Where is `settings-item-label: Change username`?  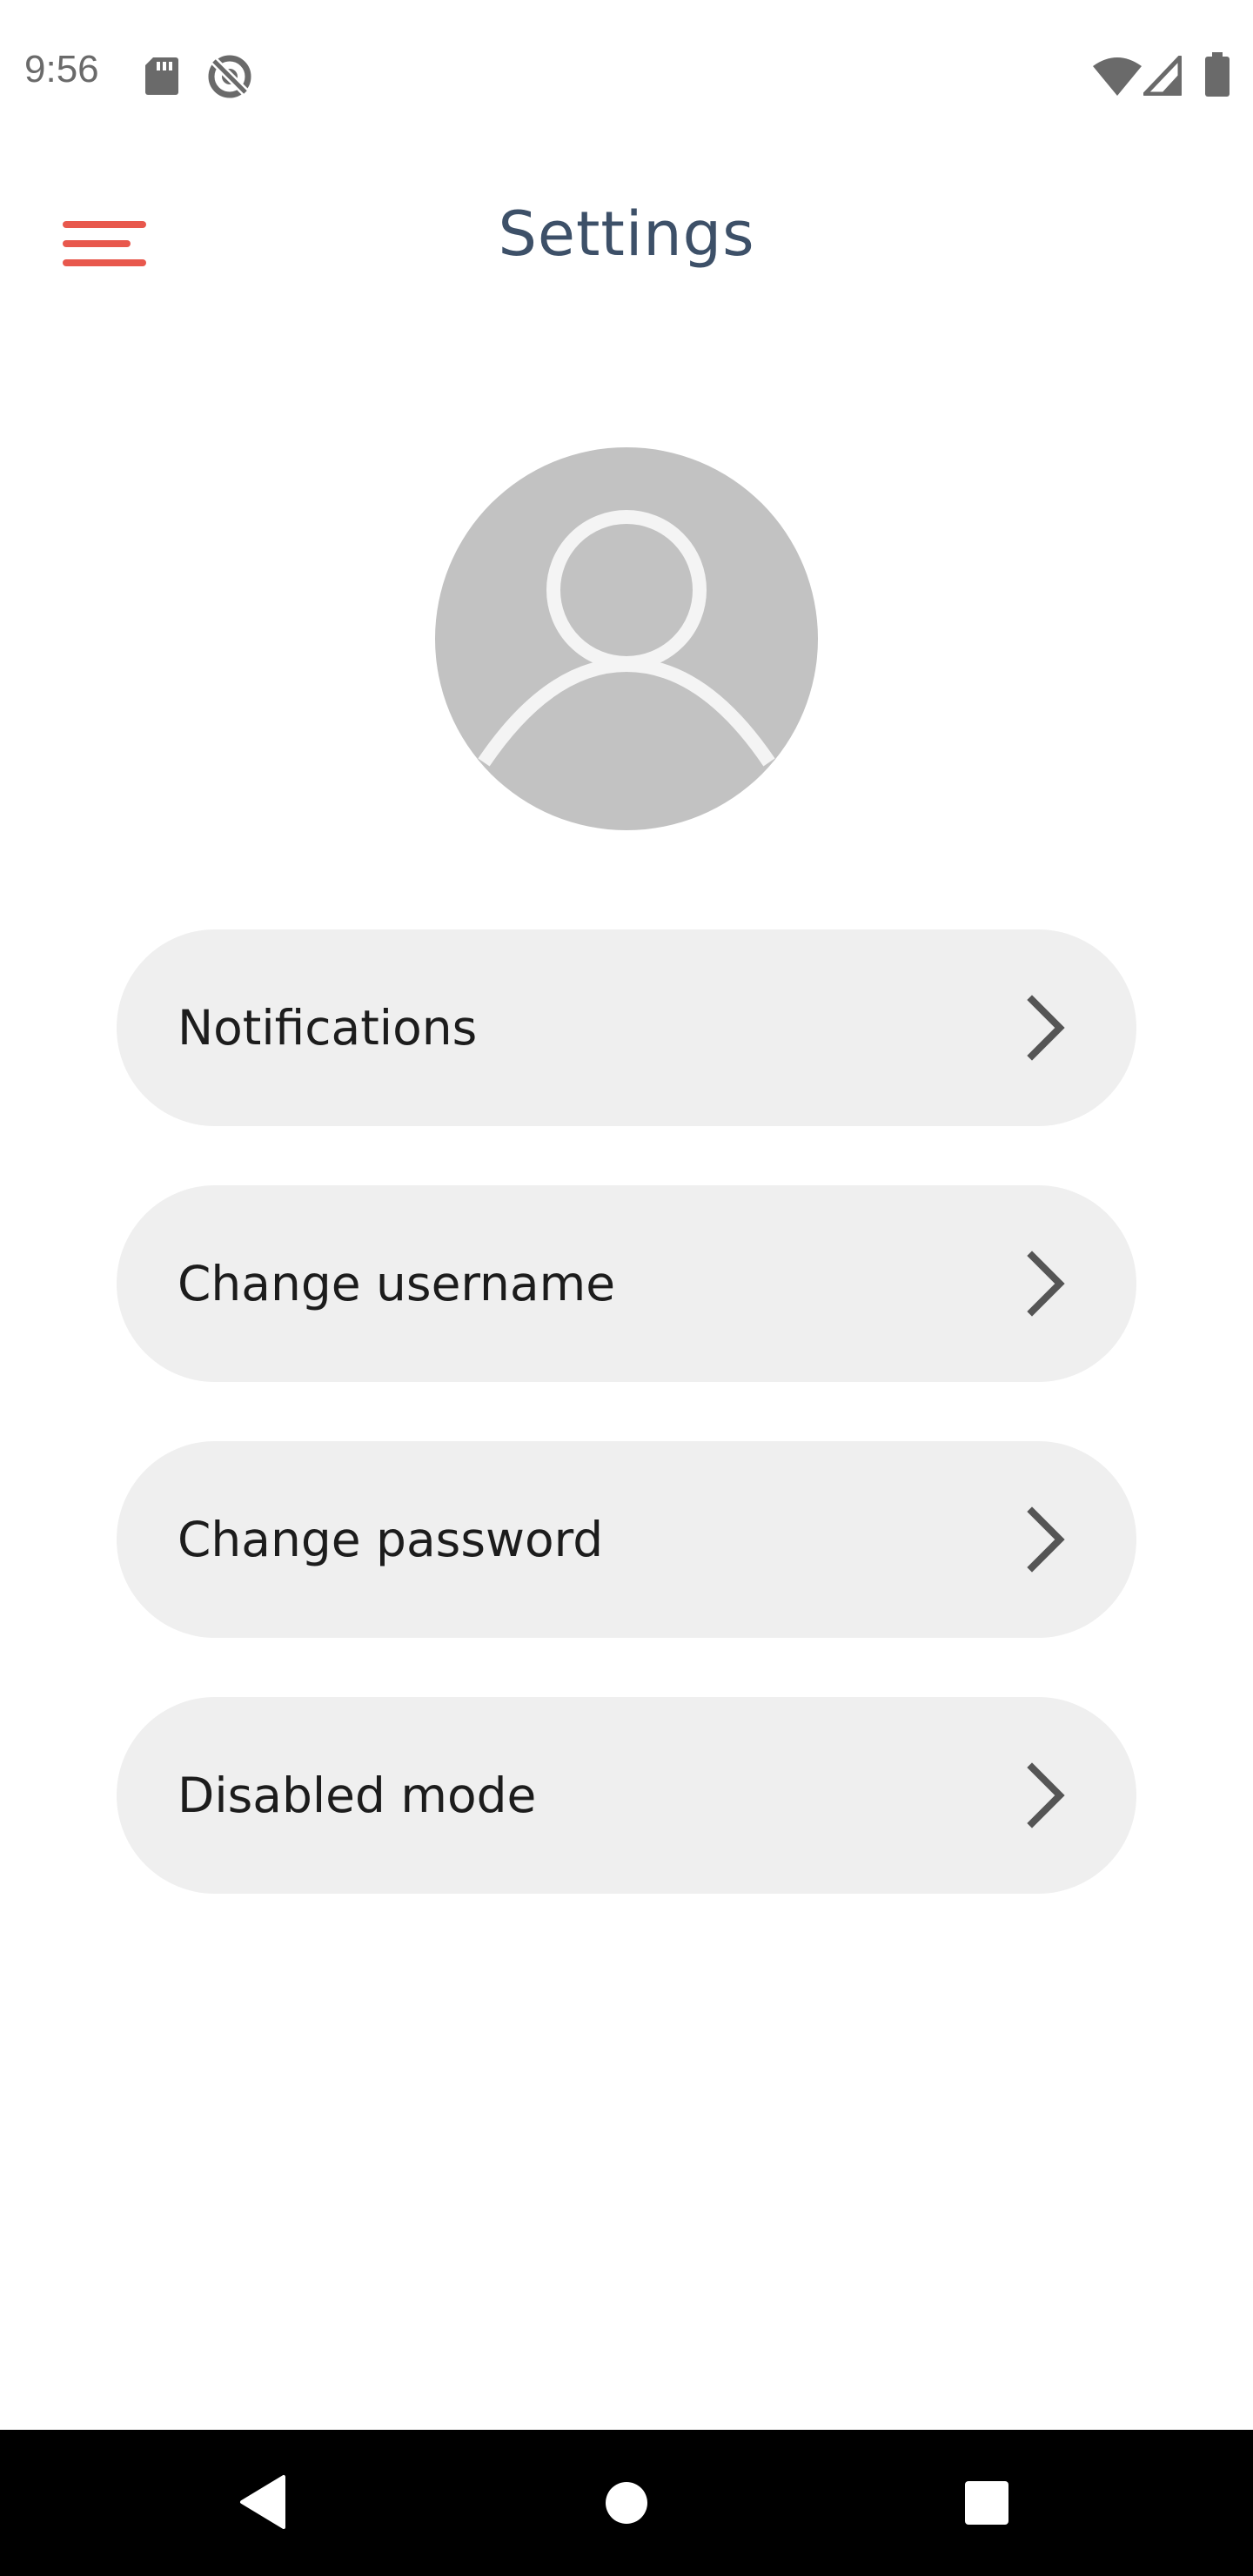 settings-item-label: Change username is located at coordinates (397, 1283).